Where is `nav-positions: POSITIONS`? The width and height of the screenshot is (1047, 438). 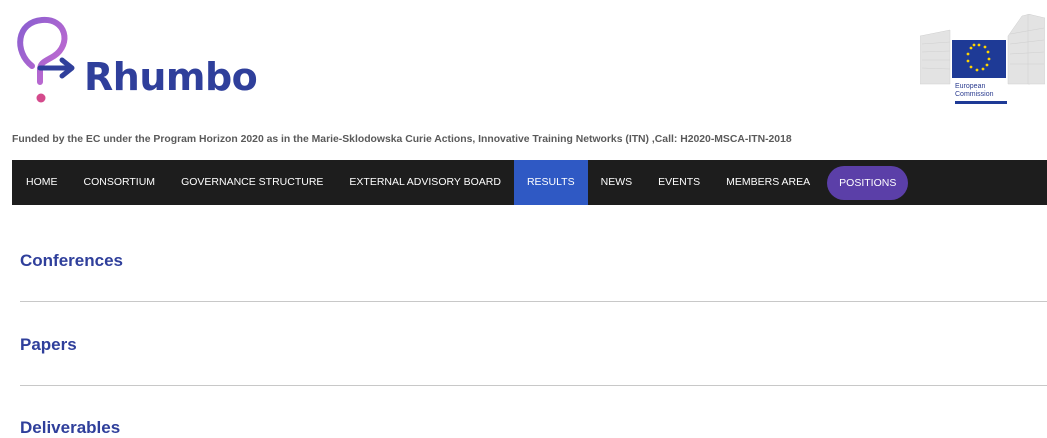 nav-positions: POSITIONS is located at coordinates (868, 182).